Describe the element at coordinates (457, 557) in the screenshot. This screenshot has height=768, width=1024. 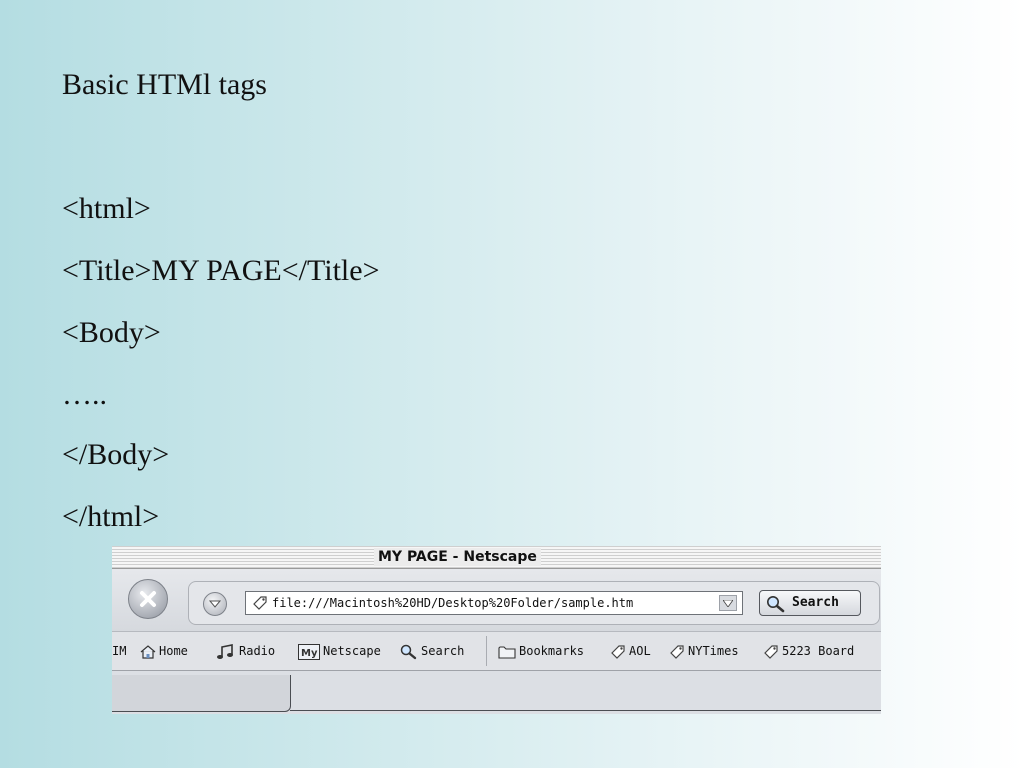
I see `window-title: MY PAGE - Netscape` at that location.